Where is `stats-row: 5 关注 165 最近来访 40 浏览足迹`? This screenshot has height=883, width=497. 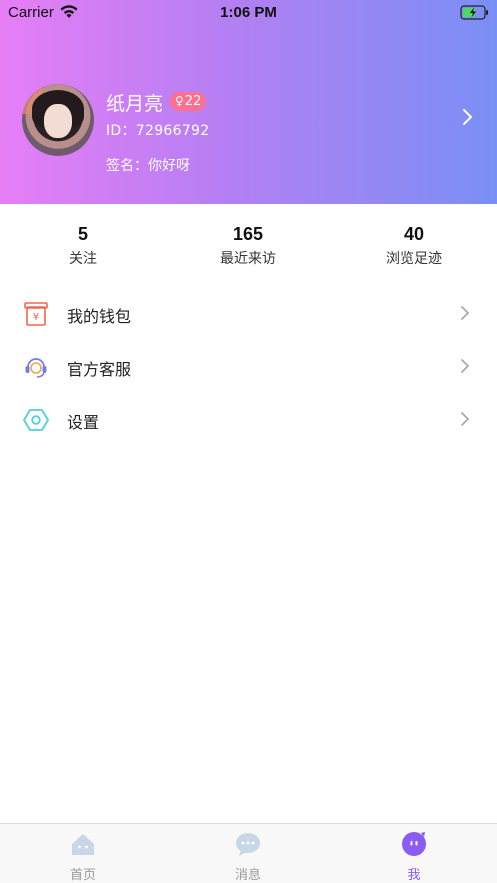 stats-row: 5 关注 165 最近来访 40 浏览足迹 is located at coordinates (248, 247).